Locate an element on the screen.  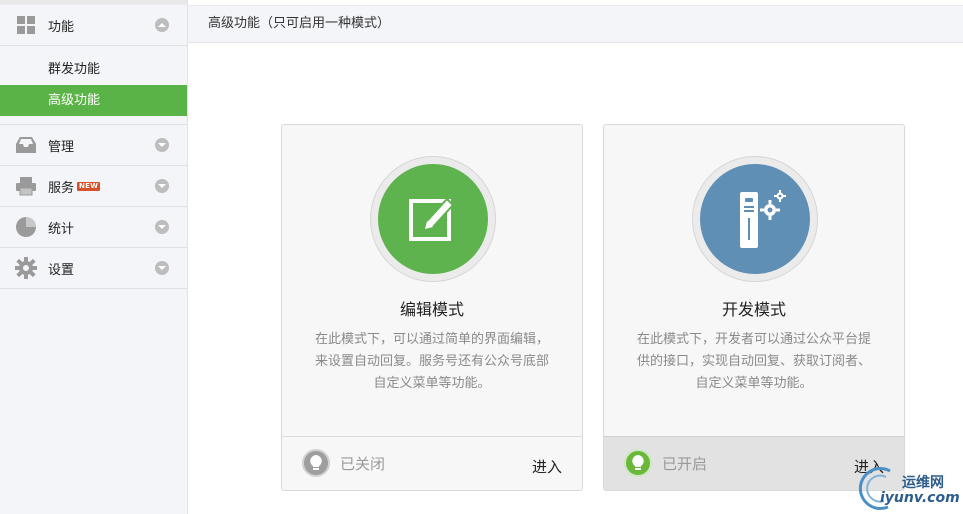
sidebar-group-service: 服务 NEW is located at coordinates (93, 186).